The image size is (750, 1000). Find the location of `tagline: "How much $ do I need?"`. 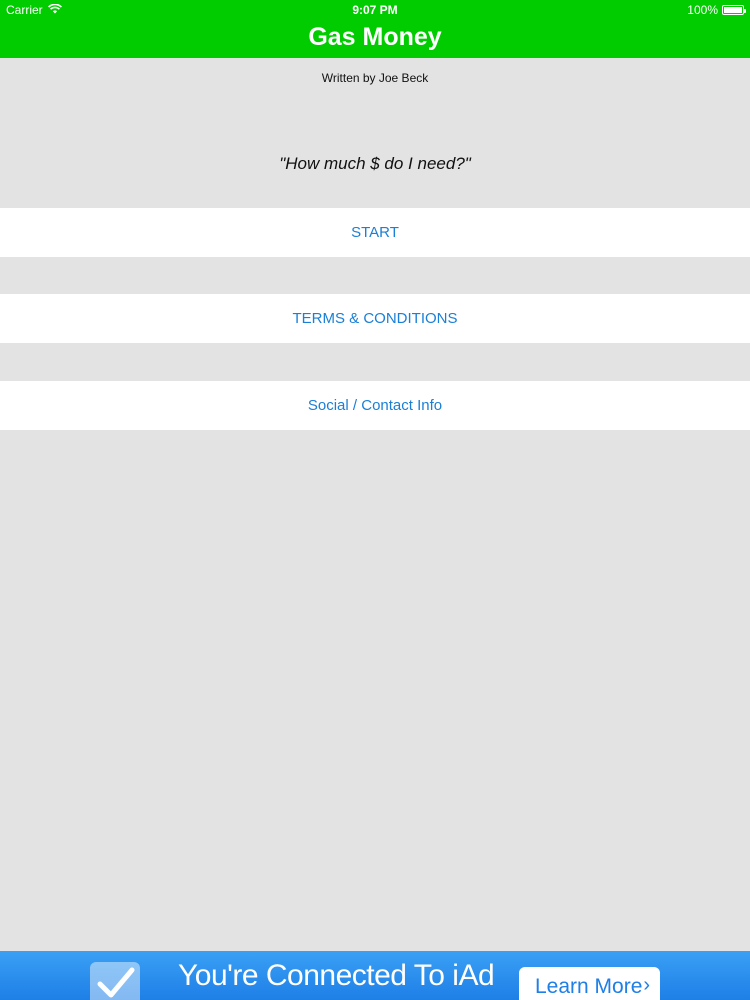

tagline: "How much $ do I need?" is located at coordinates (375, 163).